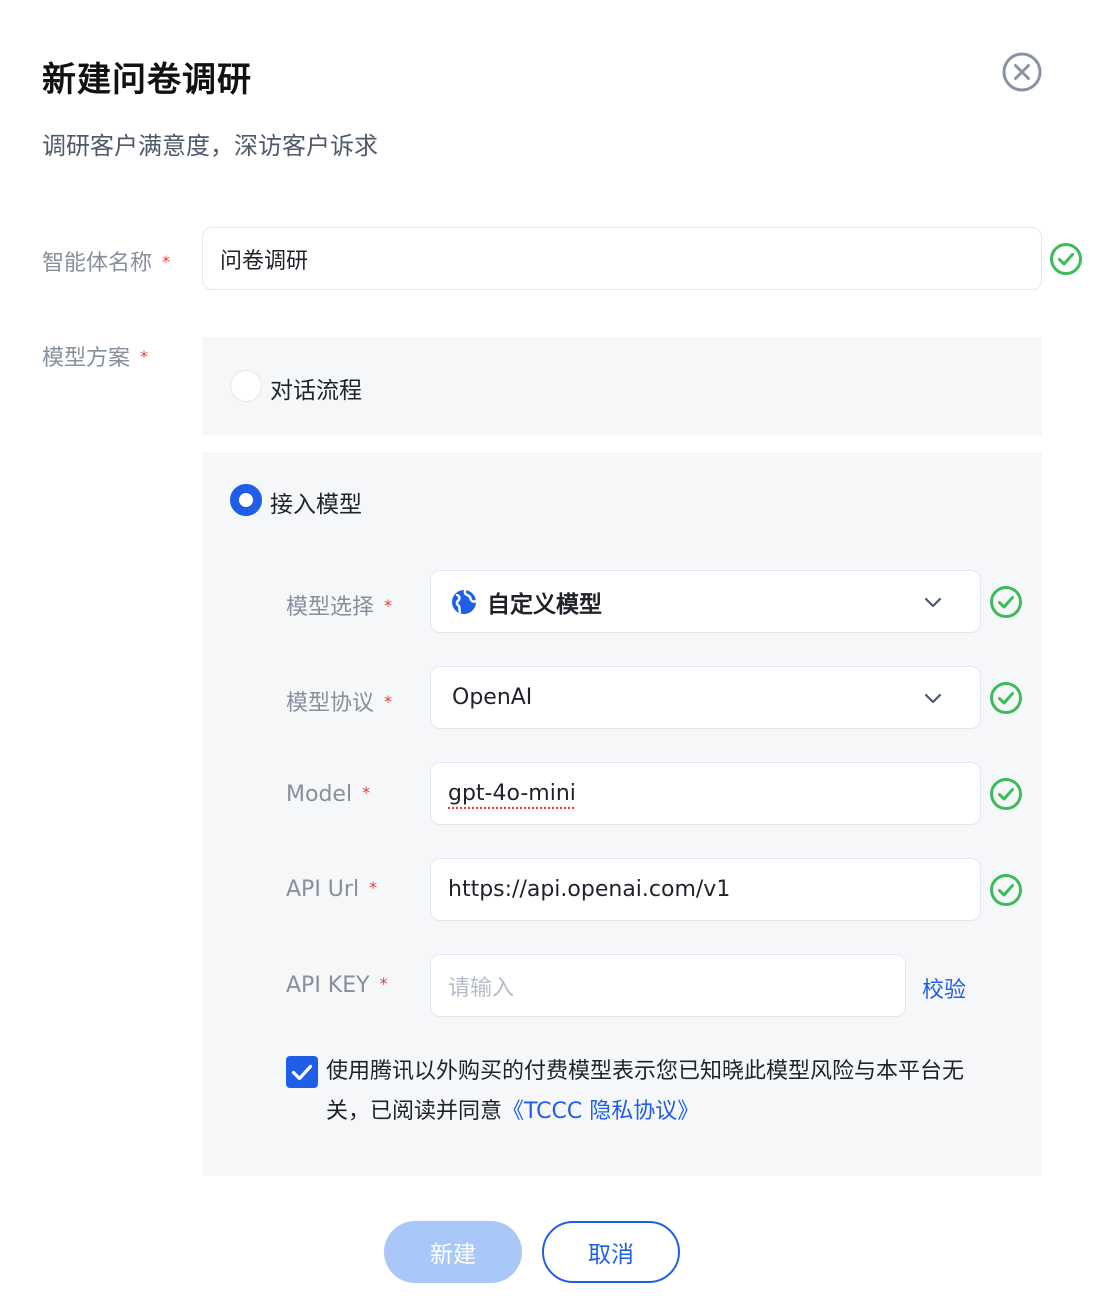 This screenshot has height=1306, width=1098. What do you see at coordinates (705, 793) in the screenshot?
I see `model-input: gpt-4o-mini` at bounding box center [705, 793].